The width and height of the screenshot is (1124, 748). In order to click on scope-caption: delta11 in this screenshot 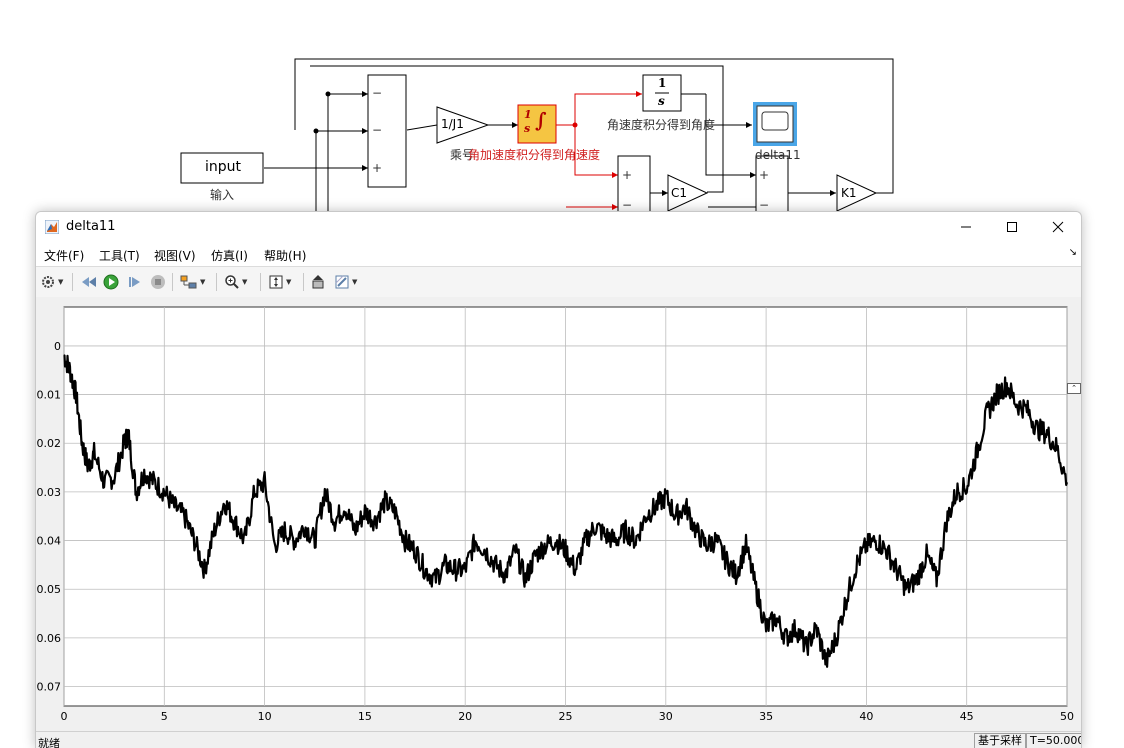, I will do `click(778, 155)`.